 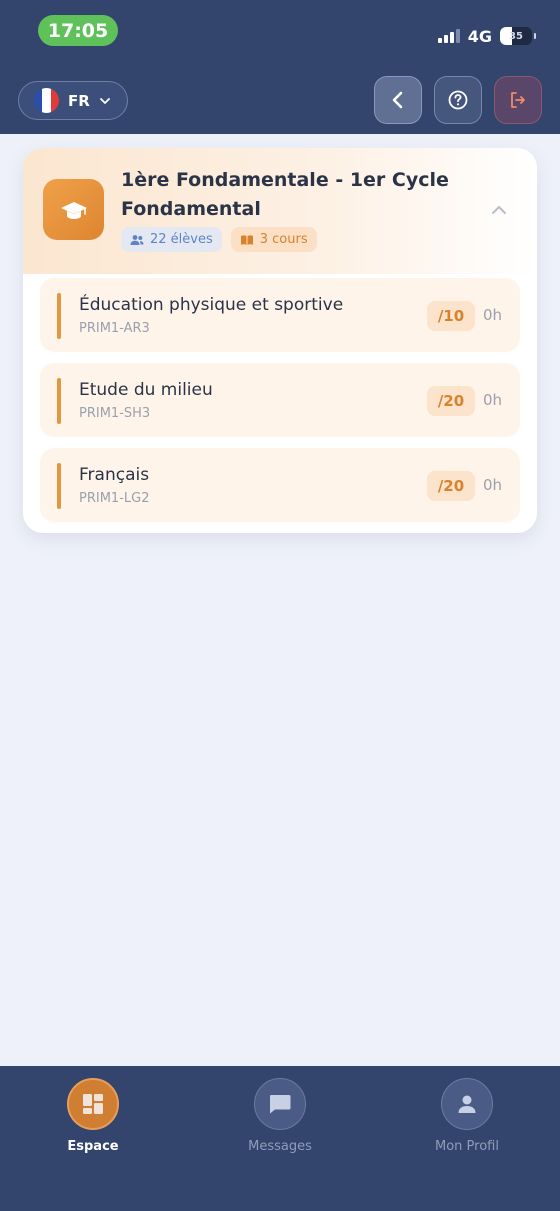 I want to click on students-count: 22 élèves, so click(x=181, y=239).